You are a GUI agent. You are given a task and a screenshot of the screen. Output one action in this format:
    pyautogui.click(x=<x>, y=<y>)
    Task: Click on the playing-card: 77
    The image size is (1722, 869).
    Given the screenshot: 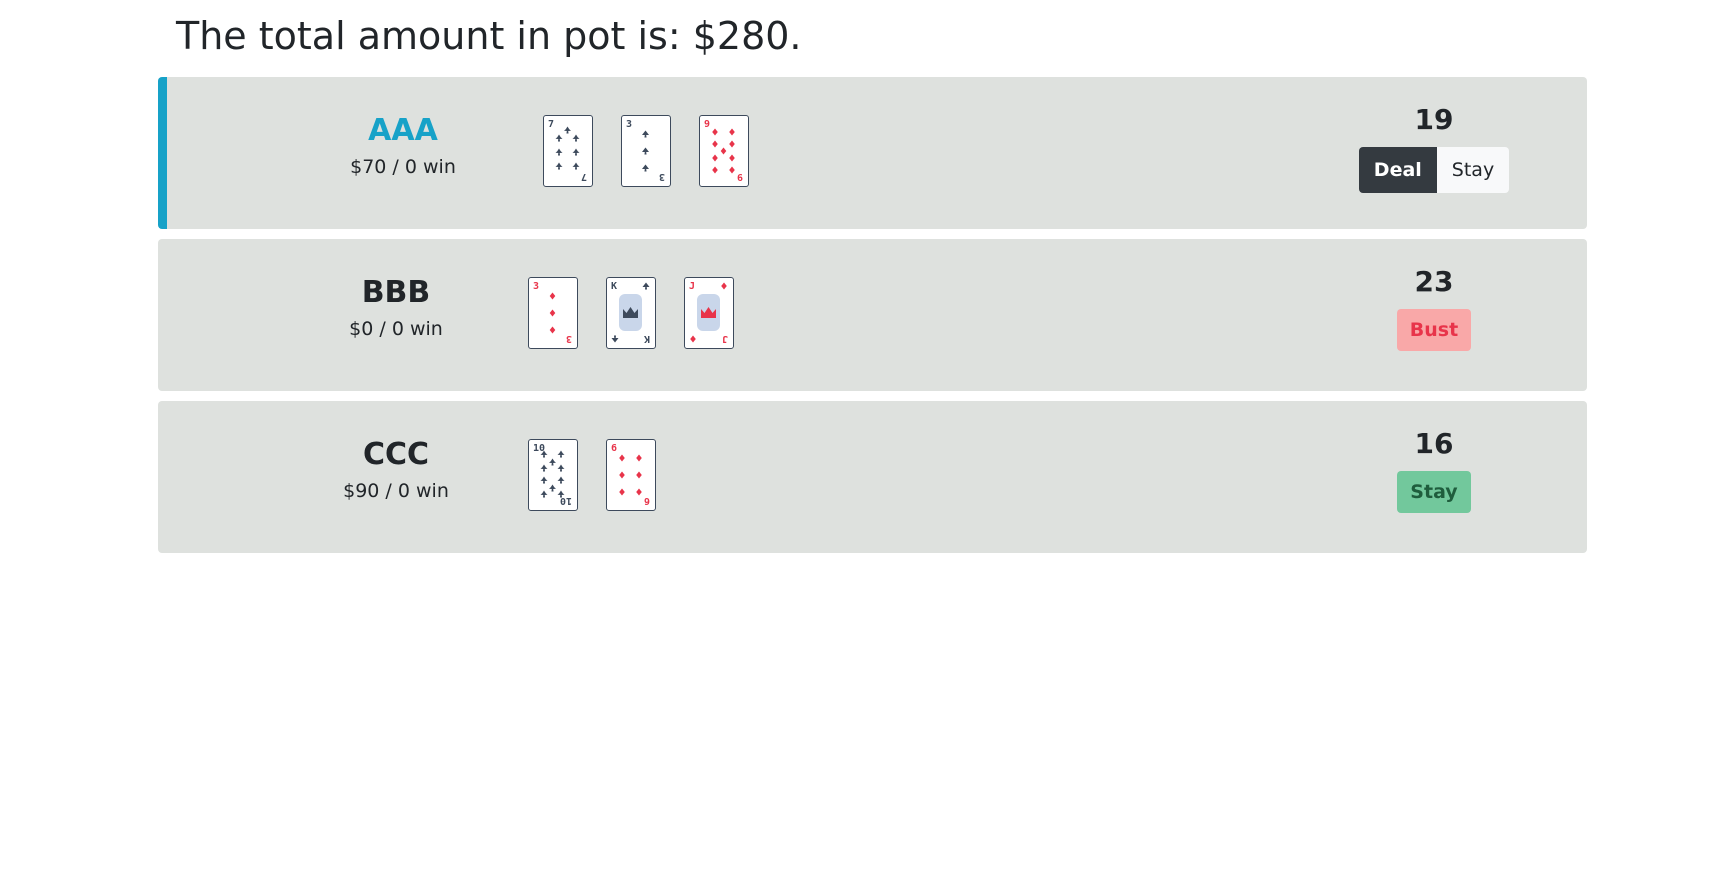 What is the action you would take?
    pyautogui.click(x=568, y=151)
    